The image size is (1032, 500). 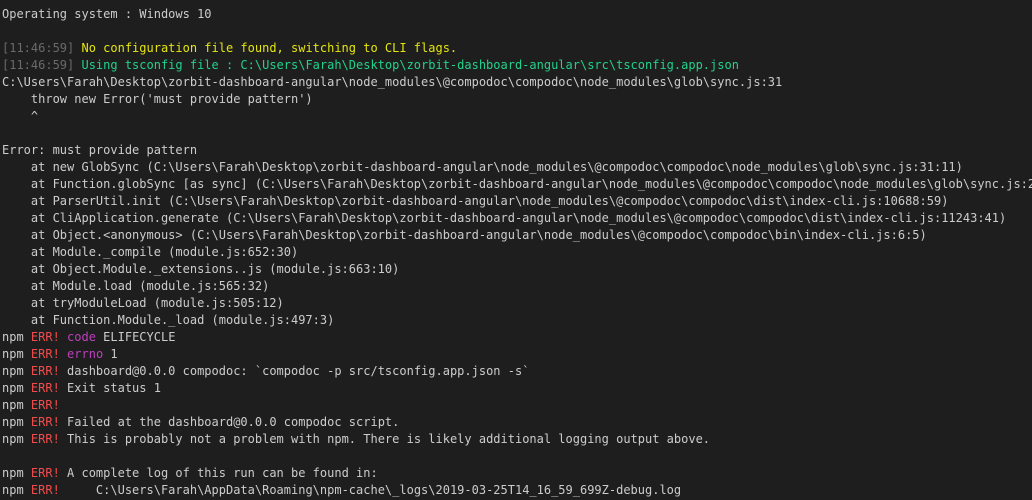 I want to click on line-text: Error: must provide pattern, so click(x=100, y=150).